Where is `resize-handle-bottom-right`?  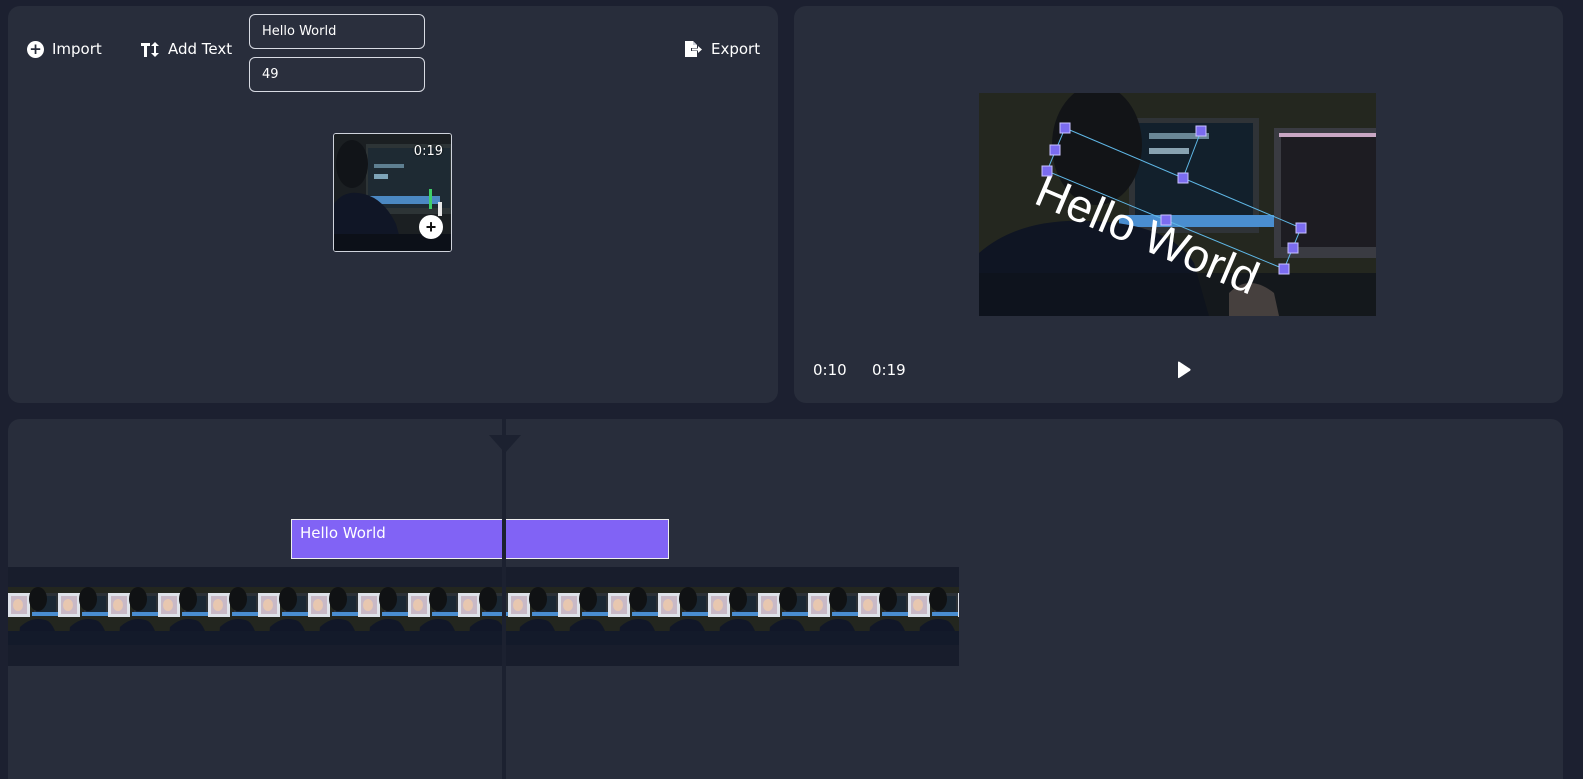 resize-handle-bottom-right is located at coordinates (1284, 269).